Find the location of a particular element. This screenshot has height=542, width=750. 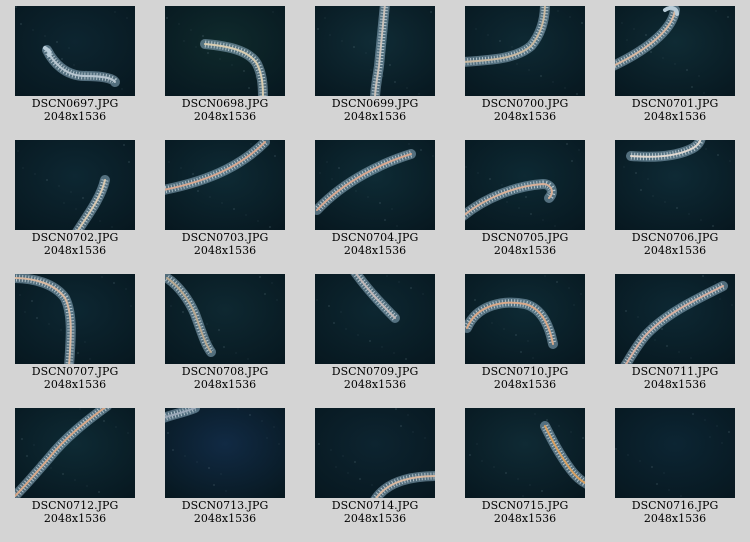

thumbnail-filename: DSCN0708.JPG is located at coordinates (225, 371).